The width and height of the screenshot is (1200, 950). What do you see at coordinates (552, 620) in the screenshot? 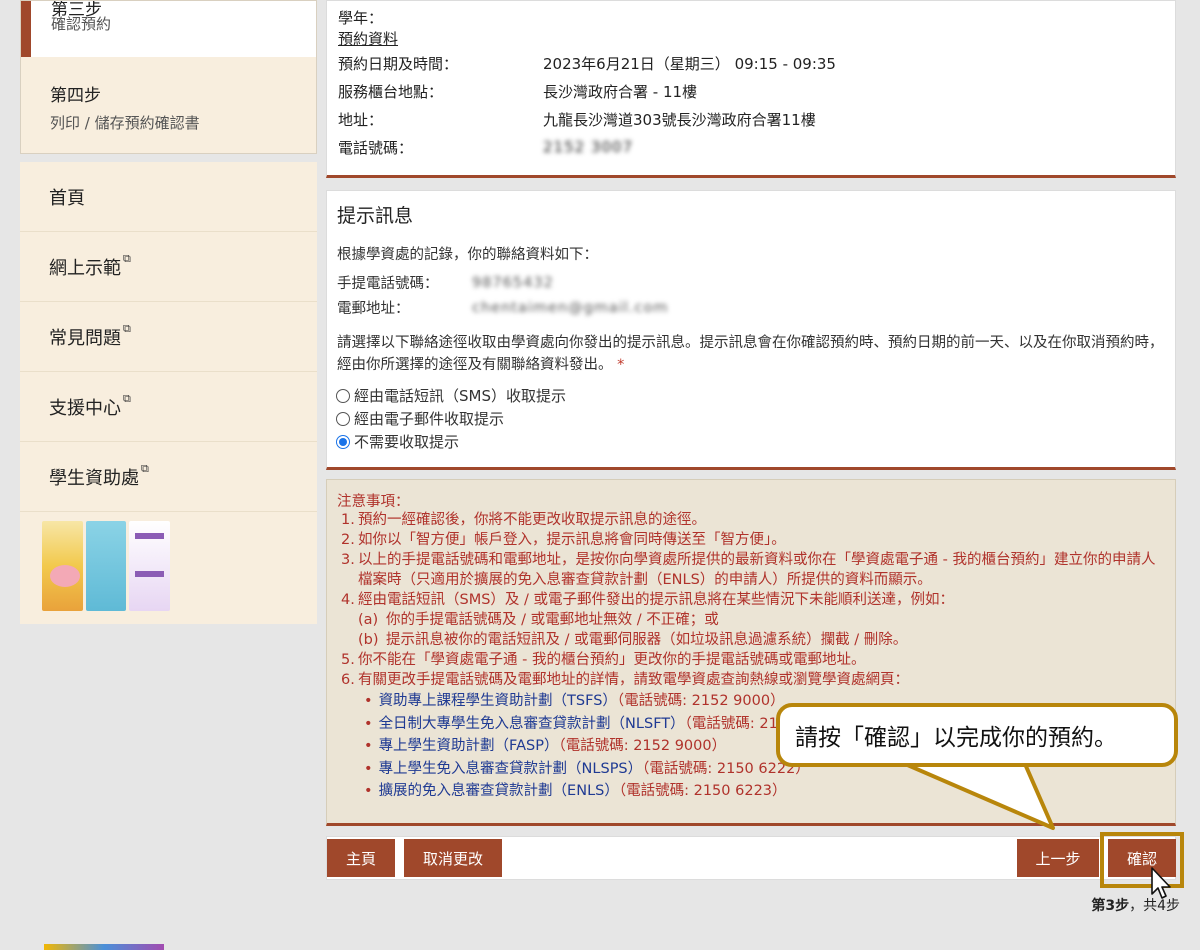
I see `subitem-text: 你的手提電話號碼及 / 或電郵地址無效 / 不正確；或` at bounding box center [552, 620].